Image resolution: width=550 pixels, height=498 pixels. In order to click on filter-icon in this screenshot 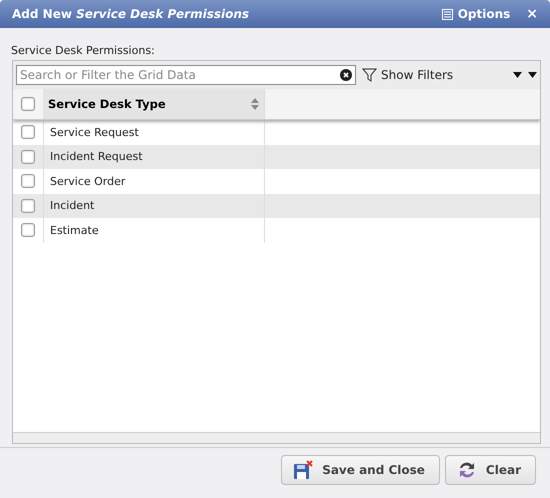, I will do `click(369, 75)`.